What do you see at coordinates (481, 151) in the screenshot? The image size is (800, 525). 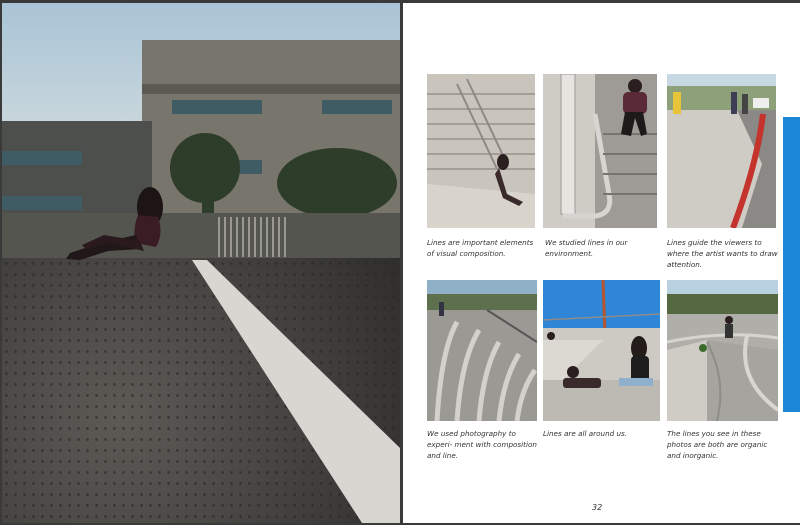 I see `stairs-with-railing-photo` at bounding box center [481, 151].